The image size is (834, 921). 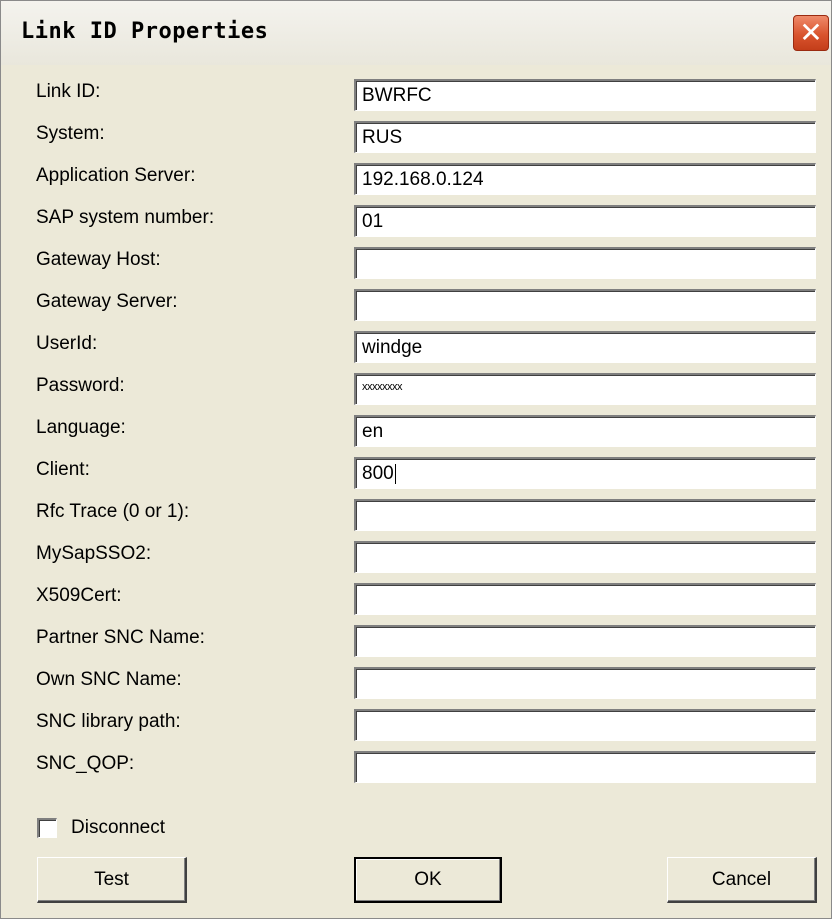 I want to click on text-caret, so click(x=395, y=473).